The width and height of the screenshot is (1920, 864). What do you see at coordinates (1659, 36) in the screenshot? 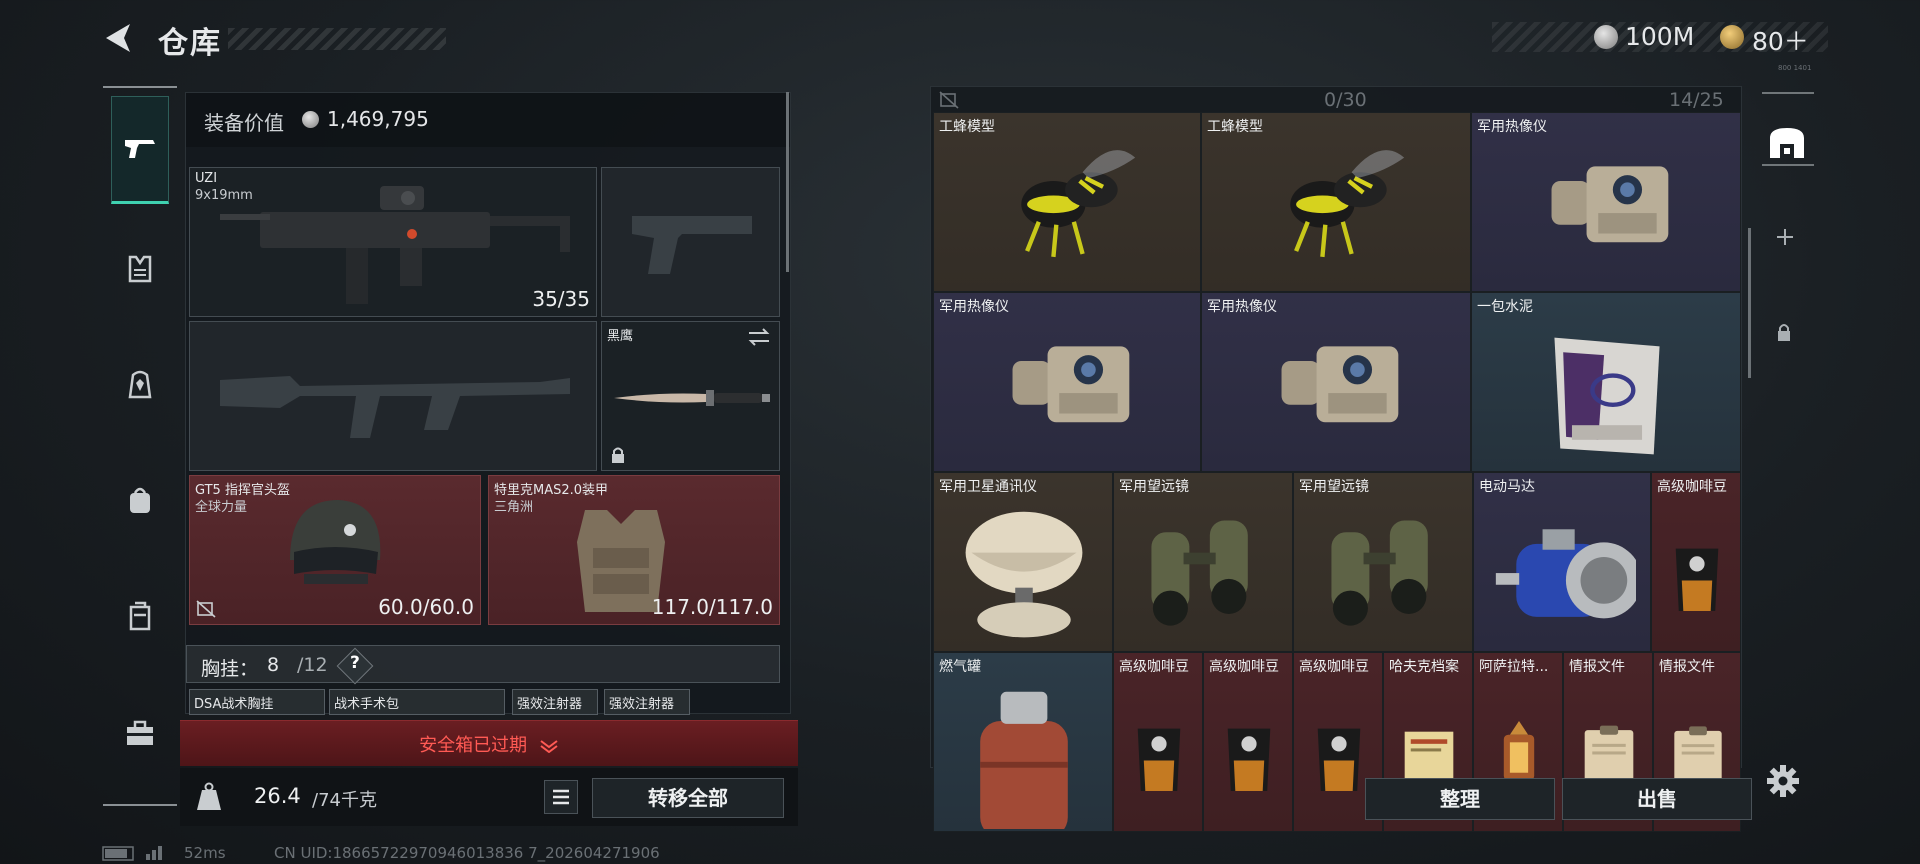
I see `currency-silver-value: 100M` at bounding box center [1659, 36].